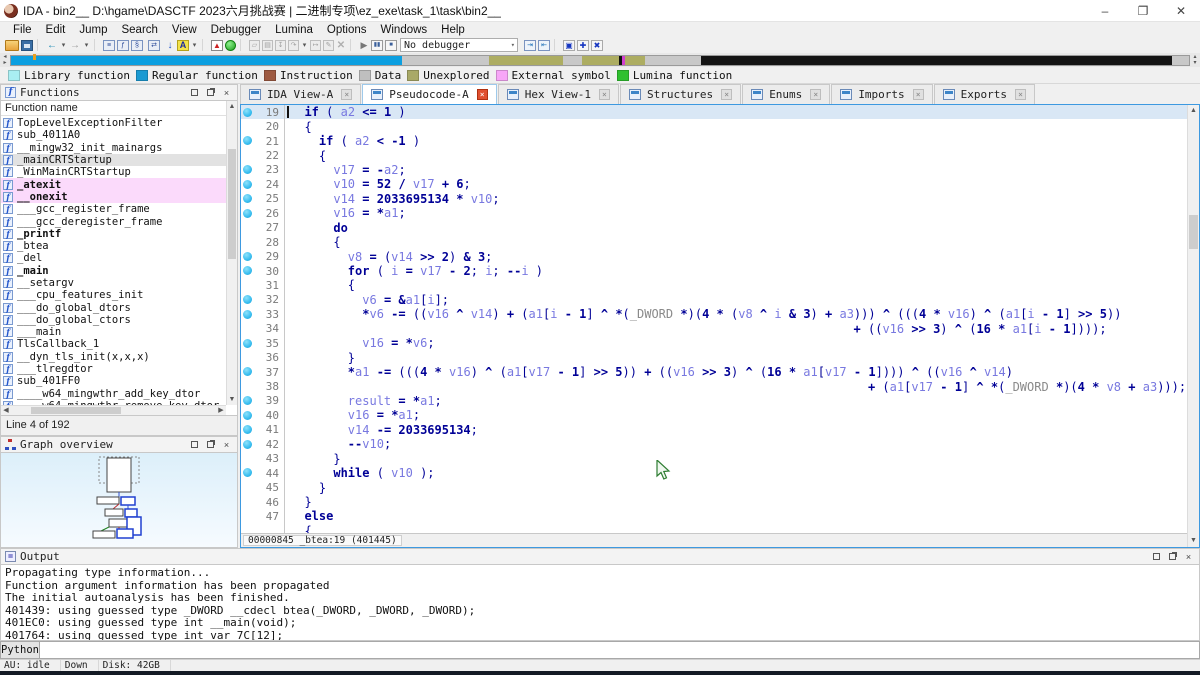 The width and height of the screenshot is (1200, 675). What do you see at coordinates (113, 172) in the screenshot?
I see `function-list-item: f _WinMainCRTStartup` at bounding box center [113, 172].